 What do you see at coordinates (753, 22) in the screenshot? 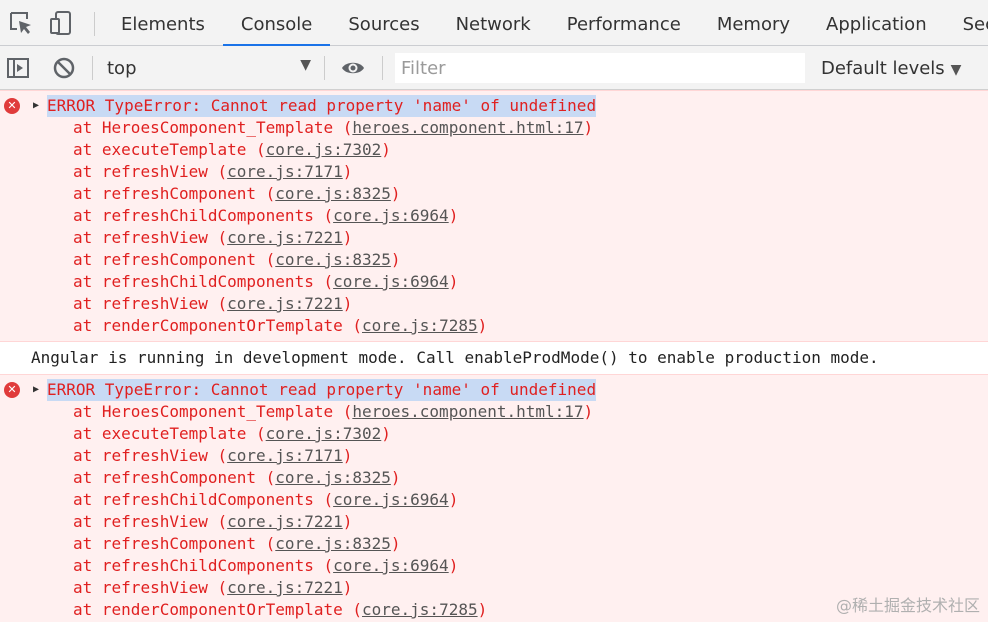
I see `tab-memory: Memory` at bounding box center [753, 22].